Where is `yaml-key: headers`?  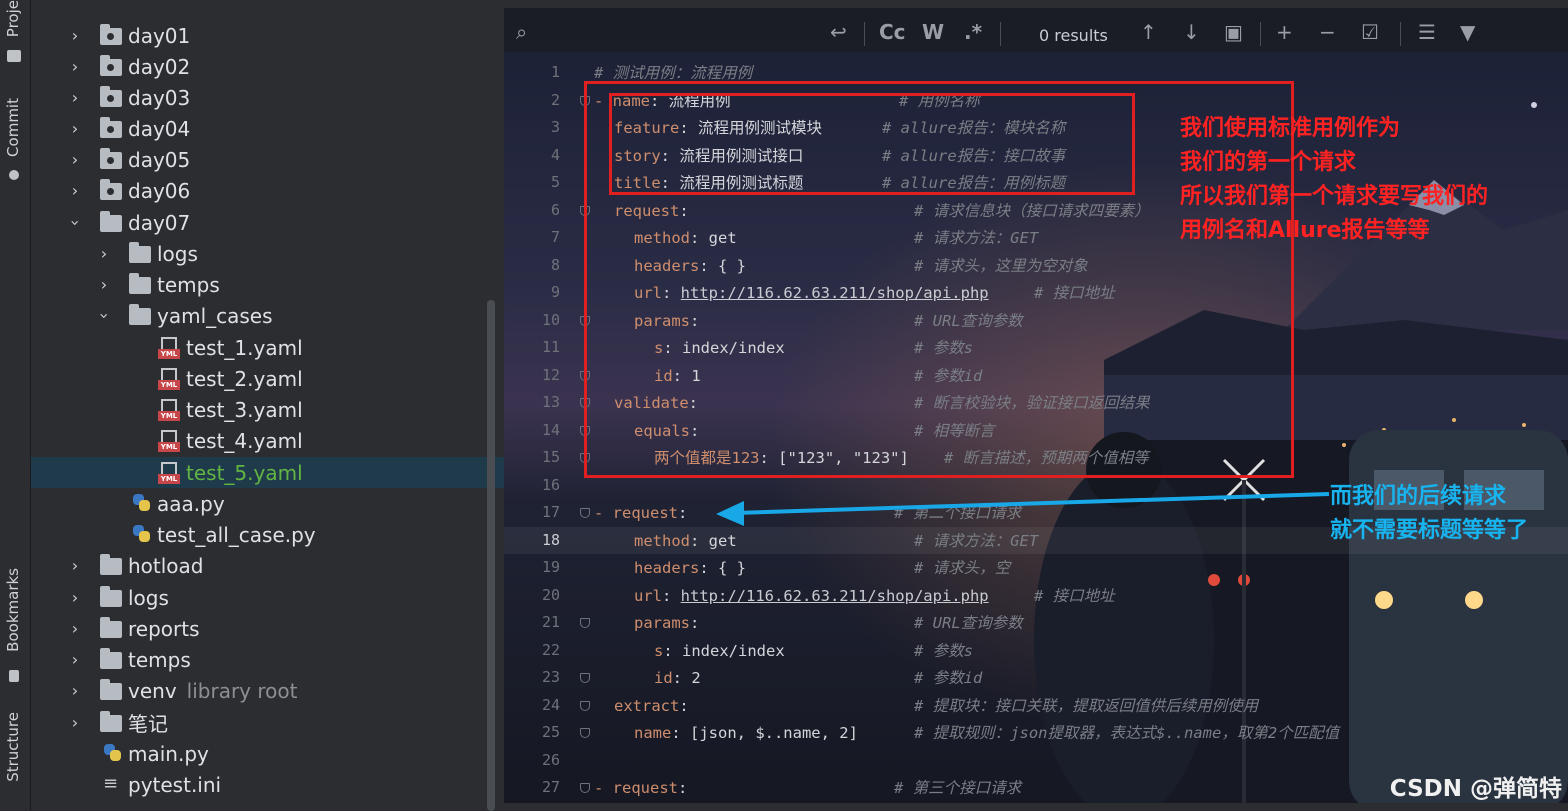 yaml-key: headers is located at coordinates (667, 568).